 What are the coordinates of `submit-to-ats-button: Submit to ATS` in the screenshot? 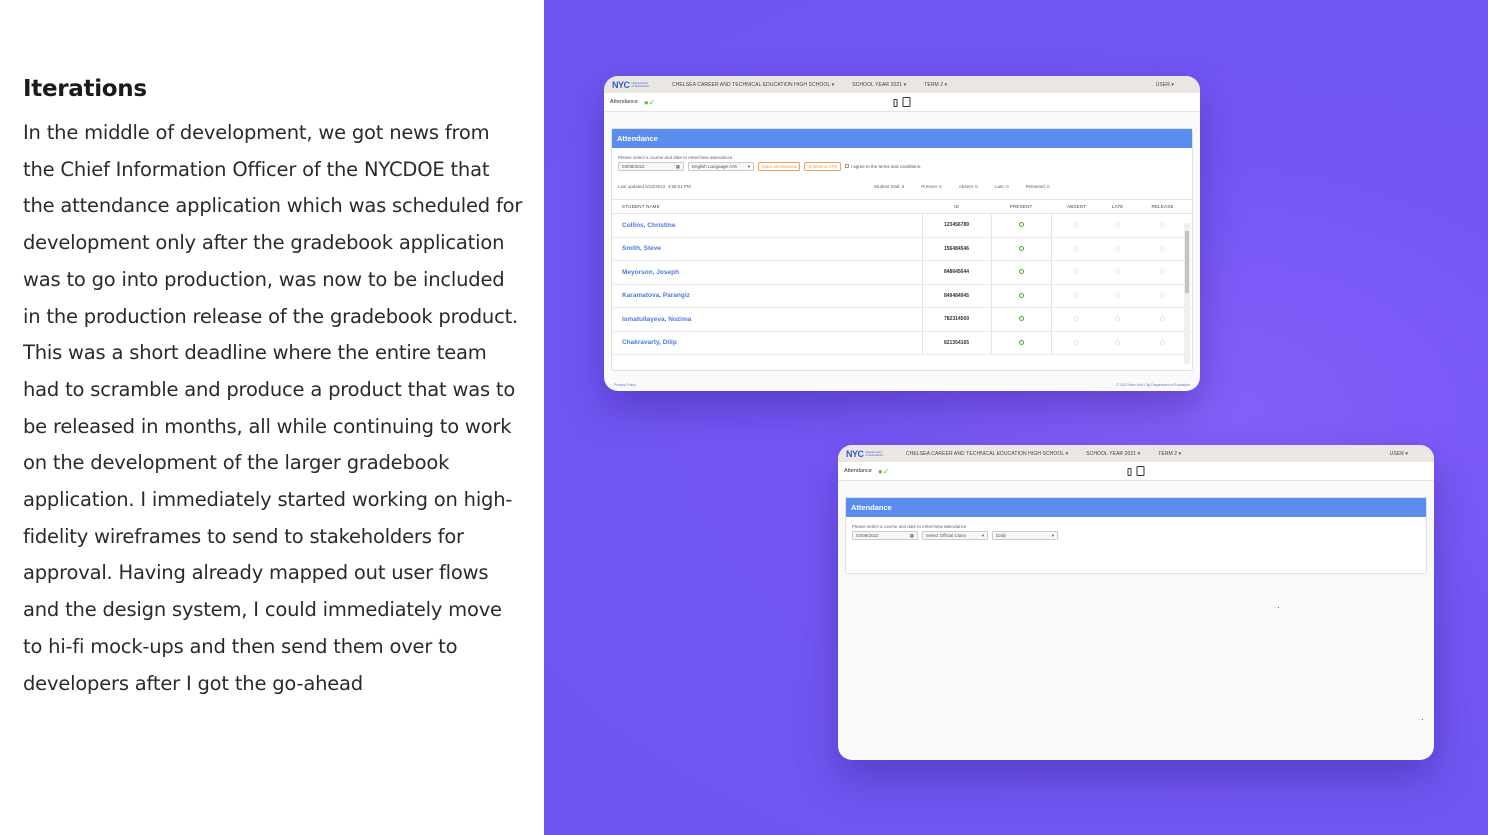 It's located at (822, 166).